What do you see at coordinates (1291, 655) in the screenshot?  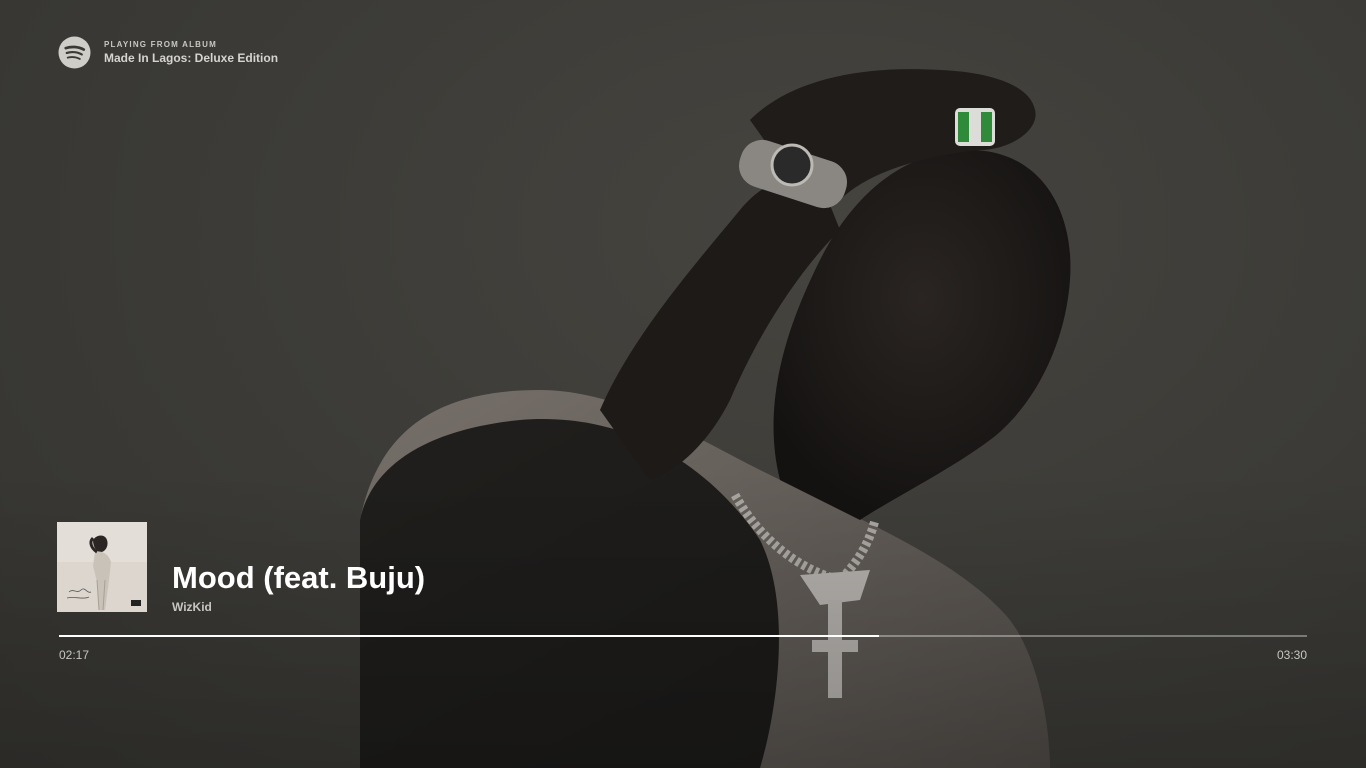 I see `total-time: 03:30` at bounding box center [1291, 655].